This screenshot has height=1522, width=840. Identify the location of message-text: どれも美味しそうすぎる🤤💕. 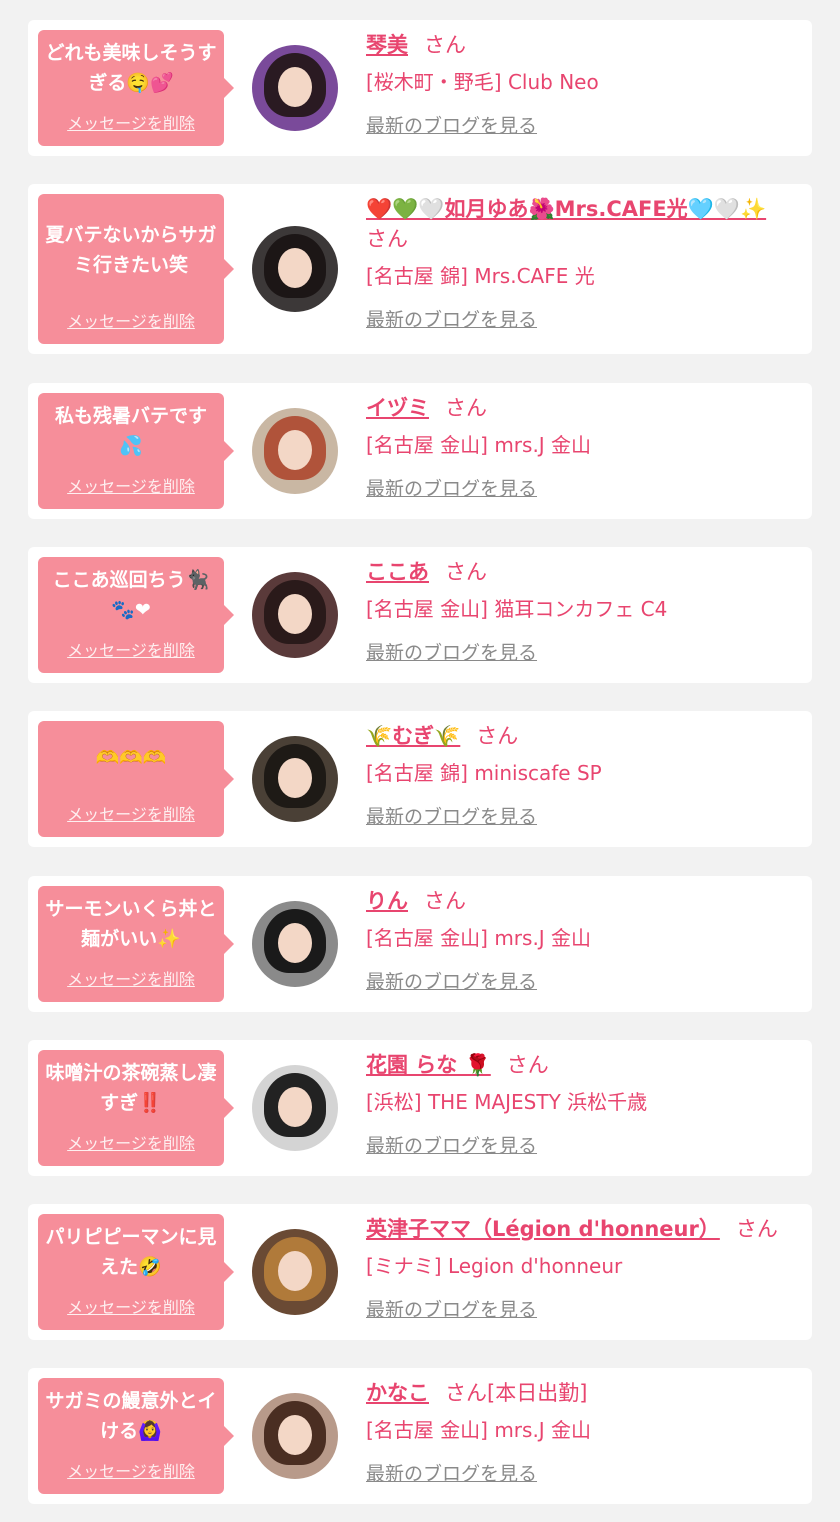
(131, 68).